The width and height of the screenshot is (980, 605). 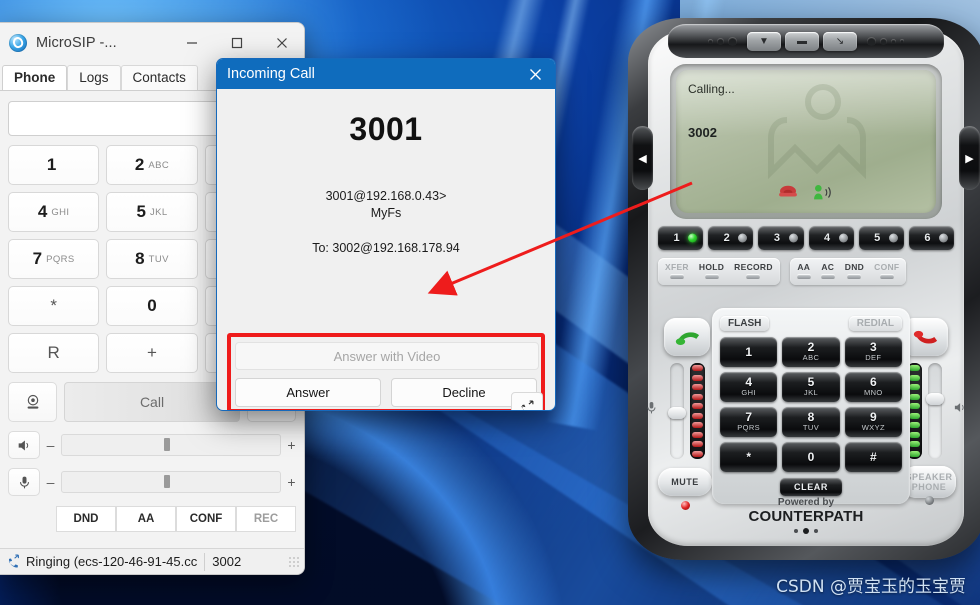 I want to click on phone-key-star: *, so click(x=749, y=457).